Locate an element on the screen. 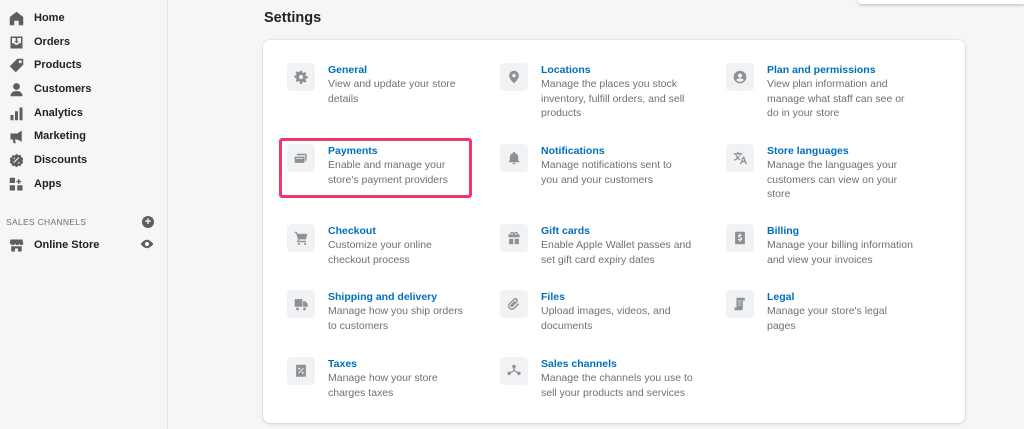  location-pin-icon is located at coordinates (514, 77).